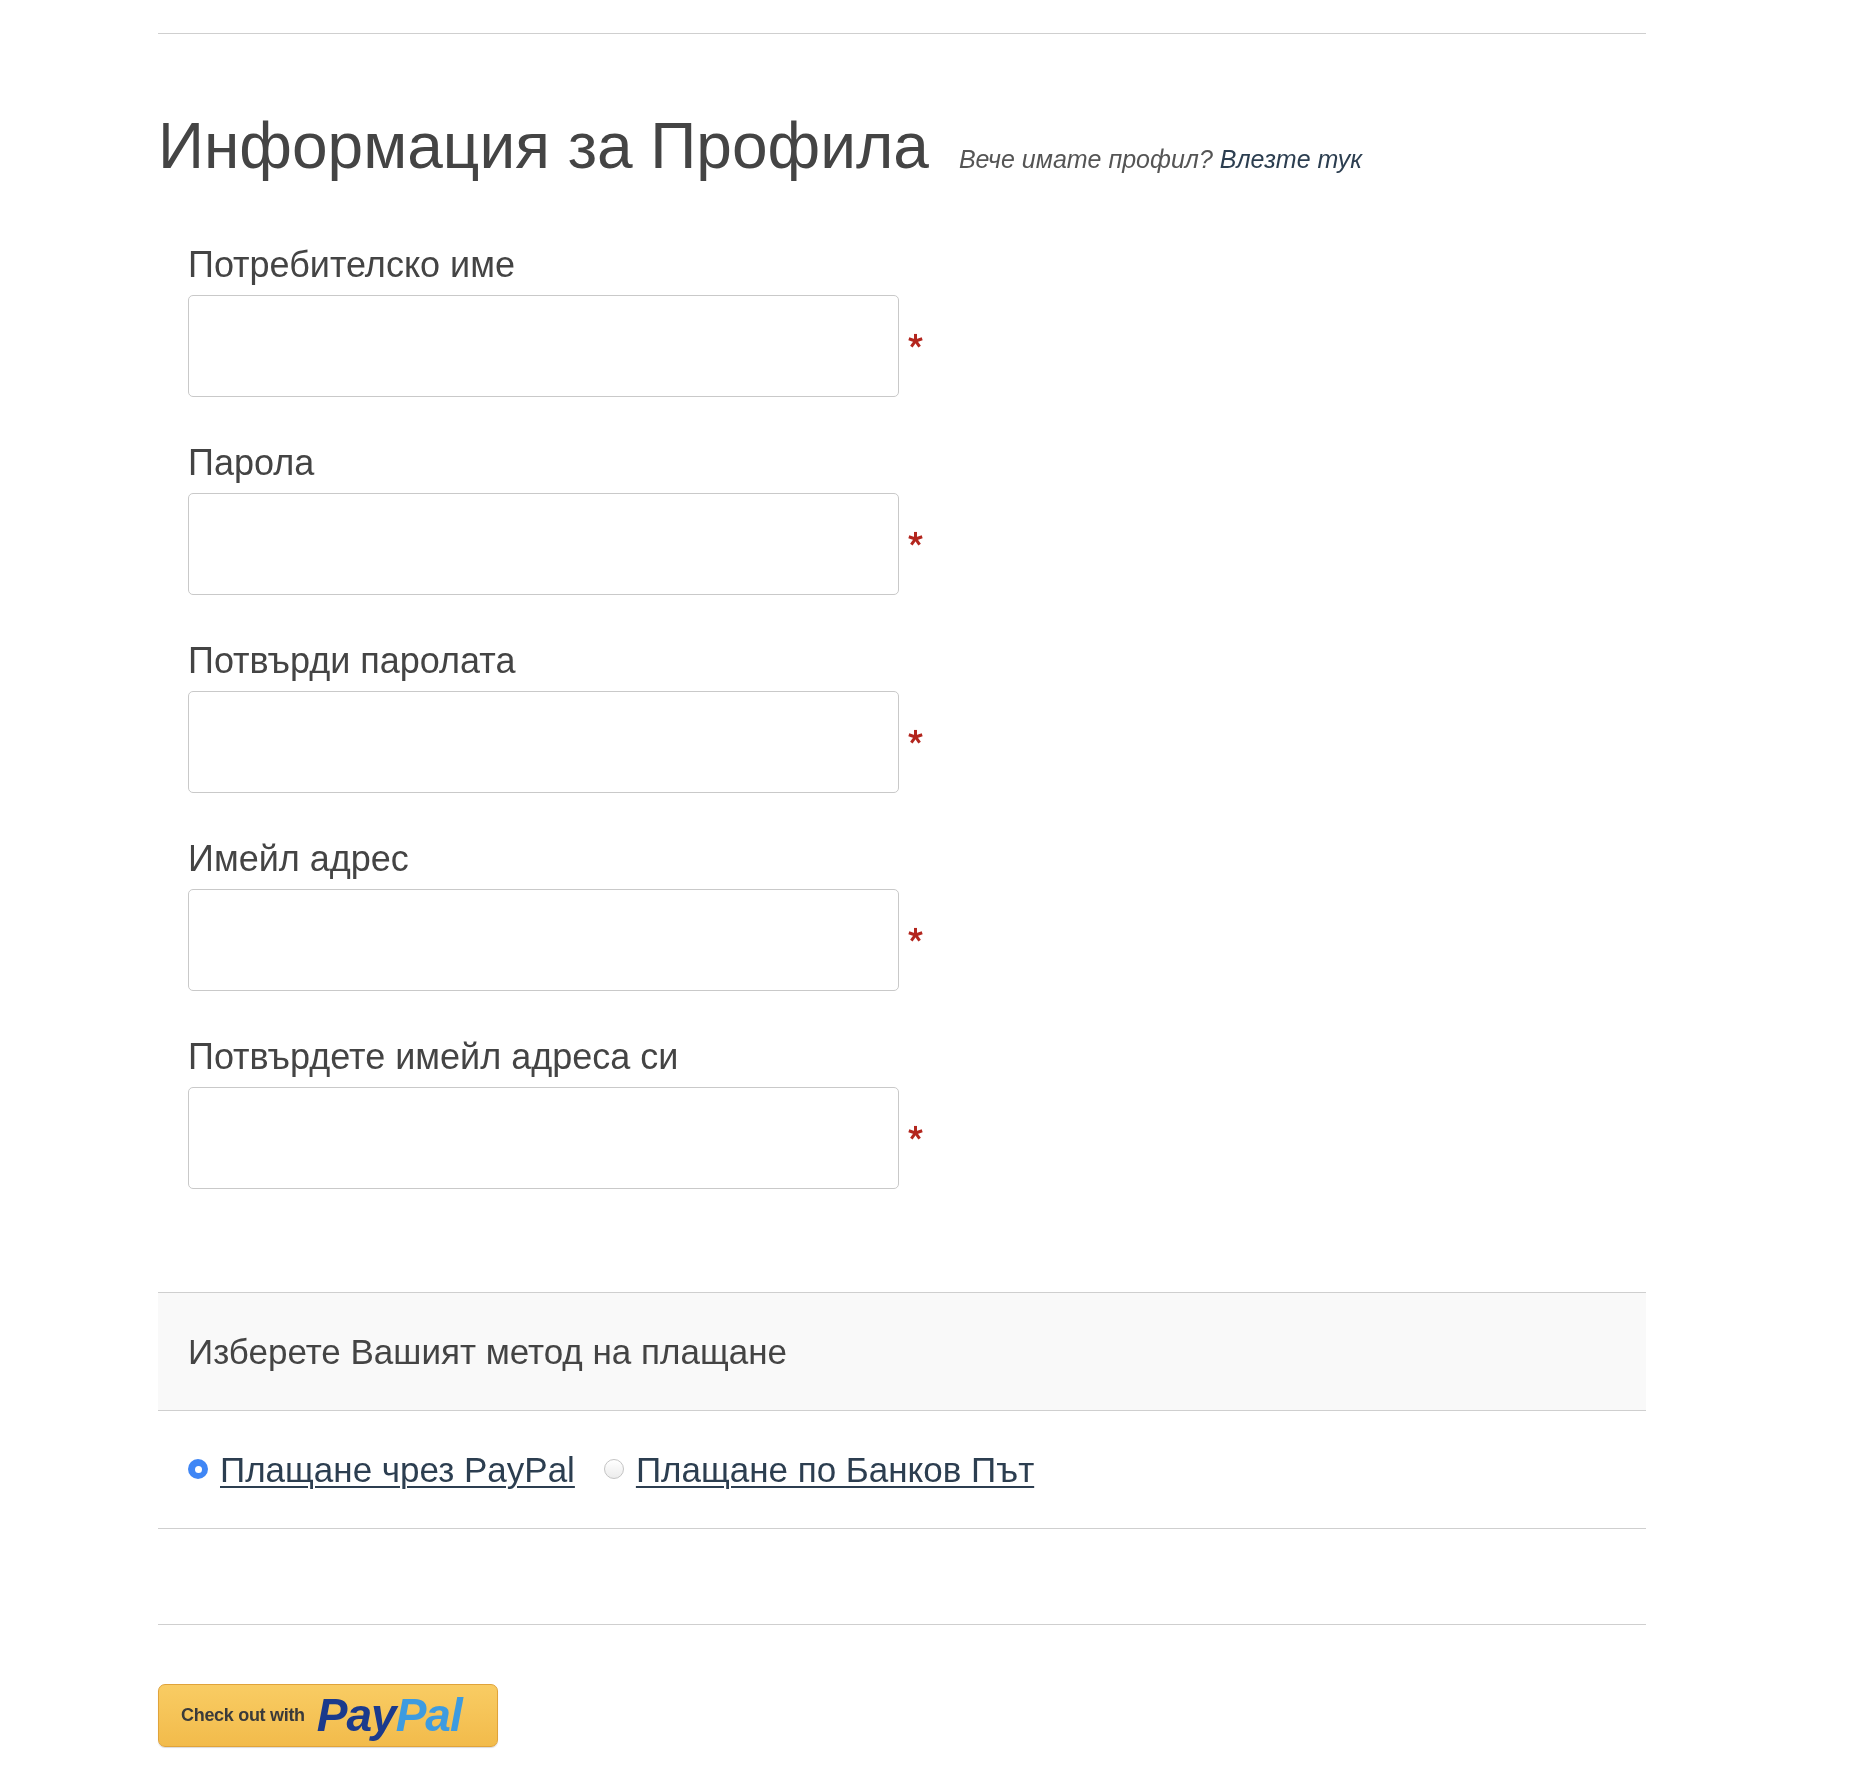 Image resolution: width=1866 pixels, height=1790 pixels. What do you see at coordinates (251, 462) in the screenshot?
I see `field-label: Парола` at bounding box center [251, 462].